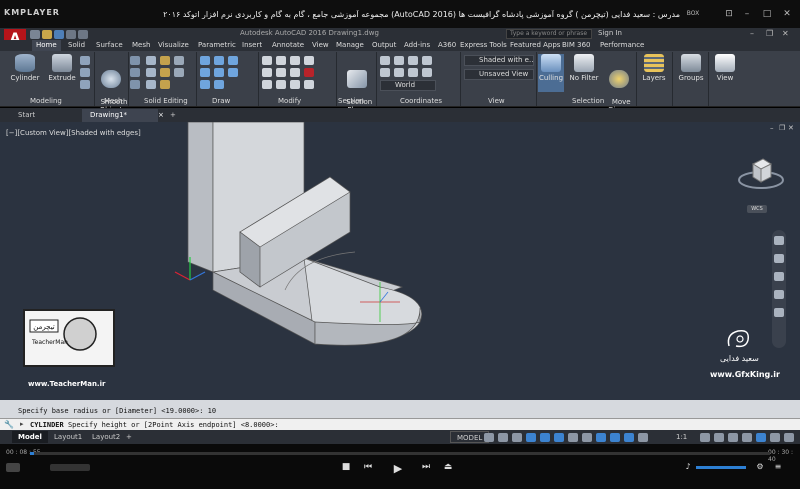 The width and height of the screenshot is (800, 489). Describe the element at coordinates (85, 84) in the screenshot. I see `revolve-tool-icon` at that location.